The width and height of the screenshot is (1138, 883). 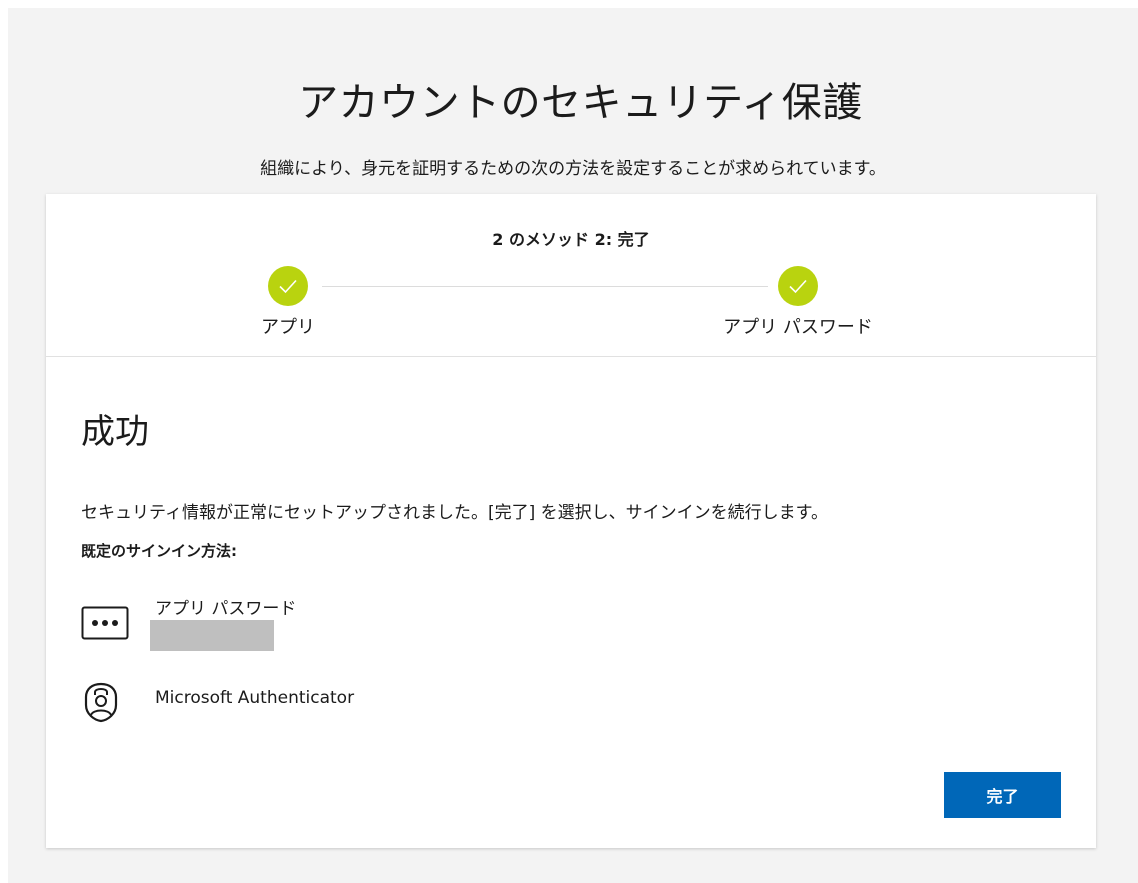 What do you see at coordinates (288, 286) in the screenshot?
I see `step-1-check-icon` at bounding box center [288, 286].